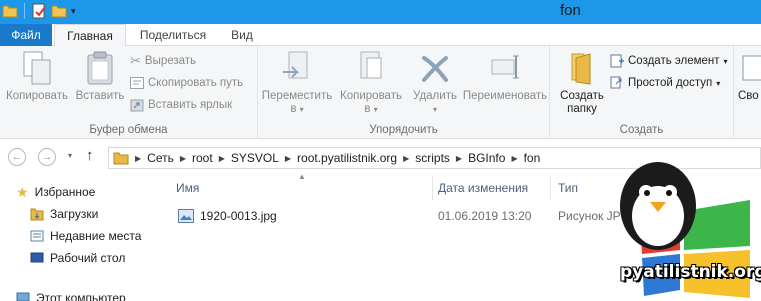 This screenshot has width=761, height=301. I want to click on title-bar: ▾ fon, so click(380, 12).